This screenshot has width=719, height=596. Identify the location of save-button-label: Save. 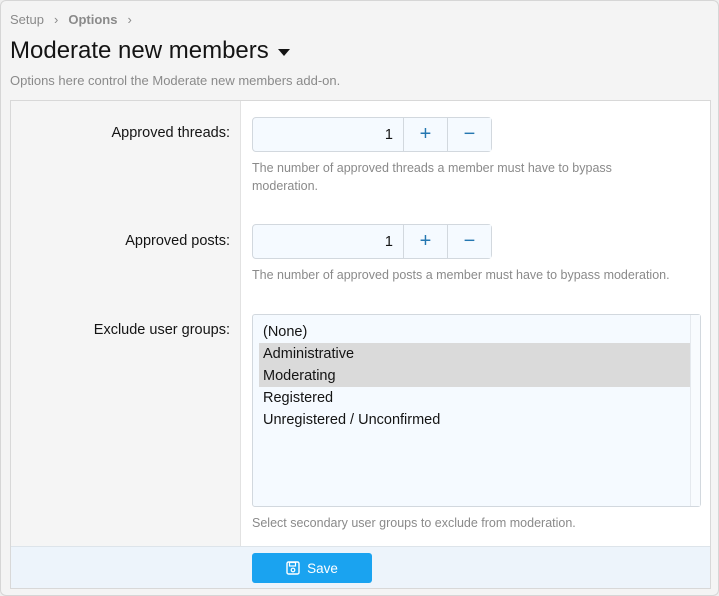
(322, 568).